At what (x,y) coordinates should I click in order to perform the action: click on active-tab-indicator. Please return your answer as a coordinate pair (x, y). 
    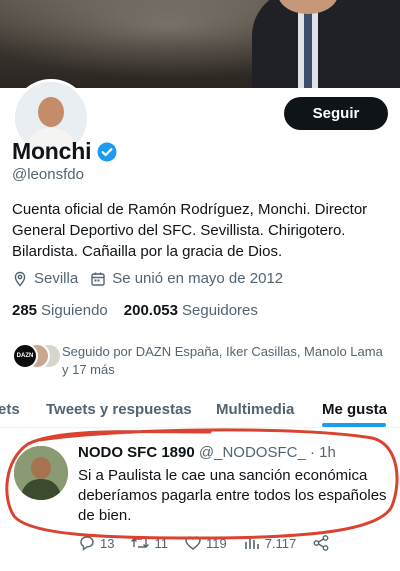
    Looking at the image, I should click on (354, 425).